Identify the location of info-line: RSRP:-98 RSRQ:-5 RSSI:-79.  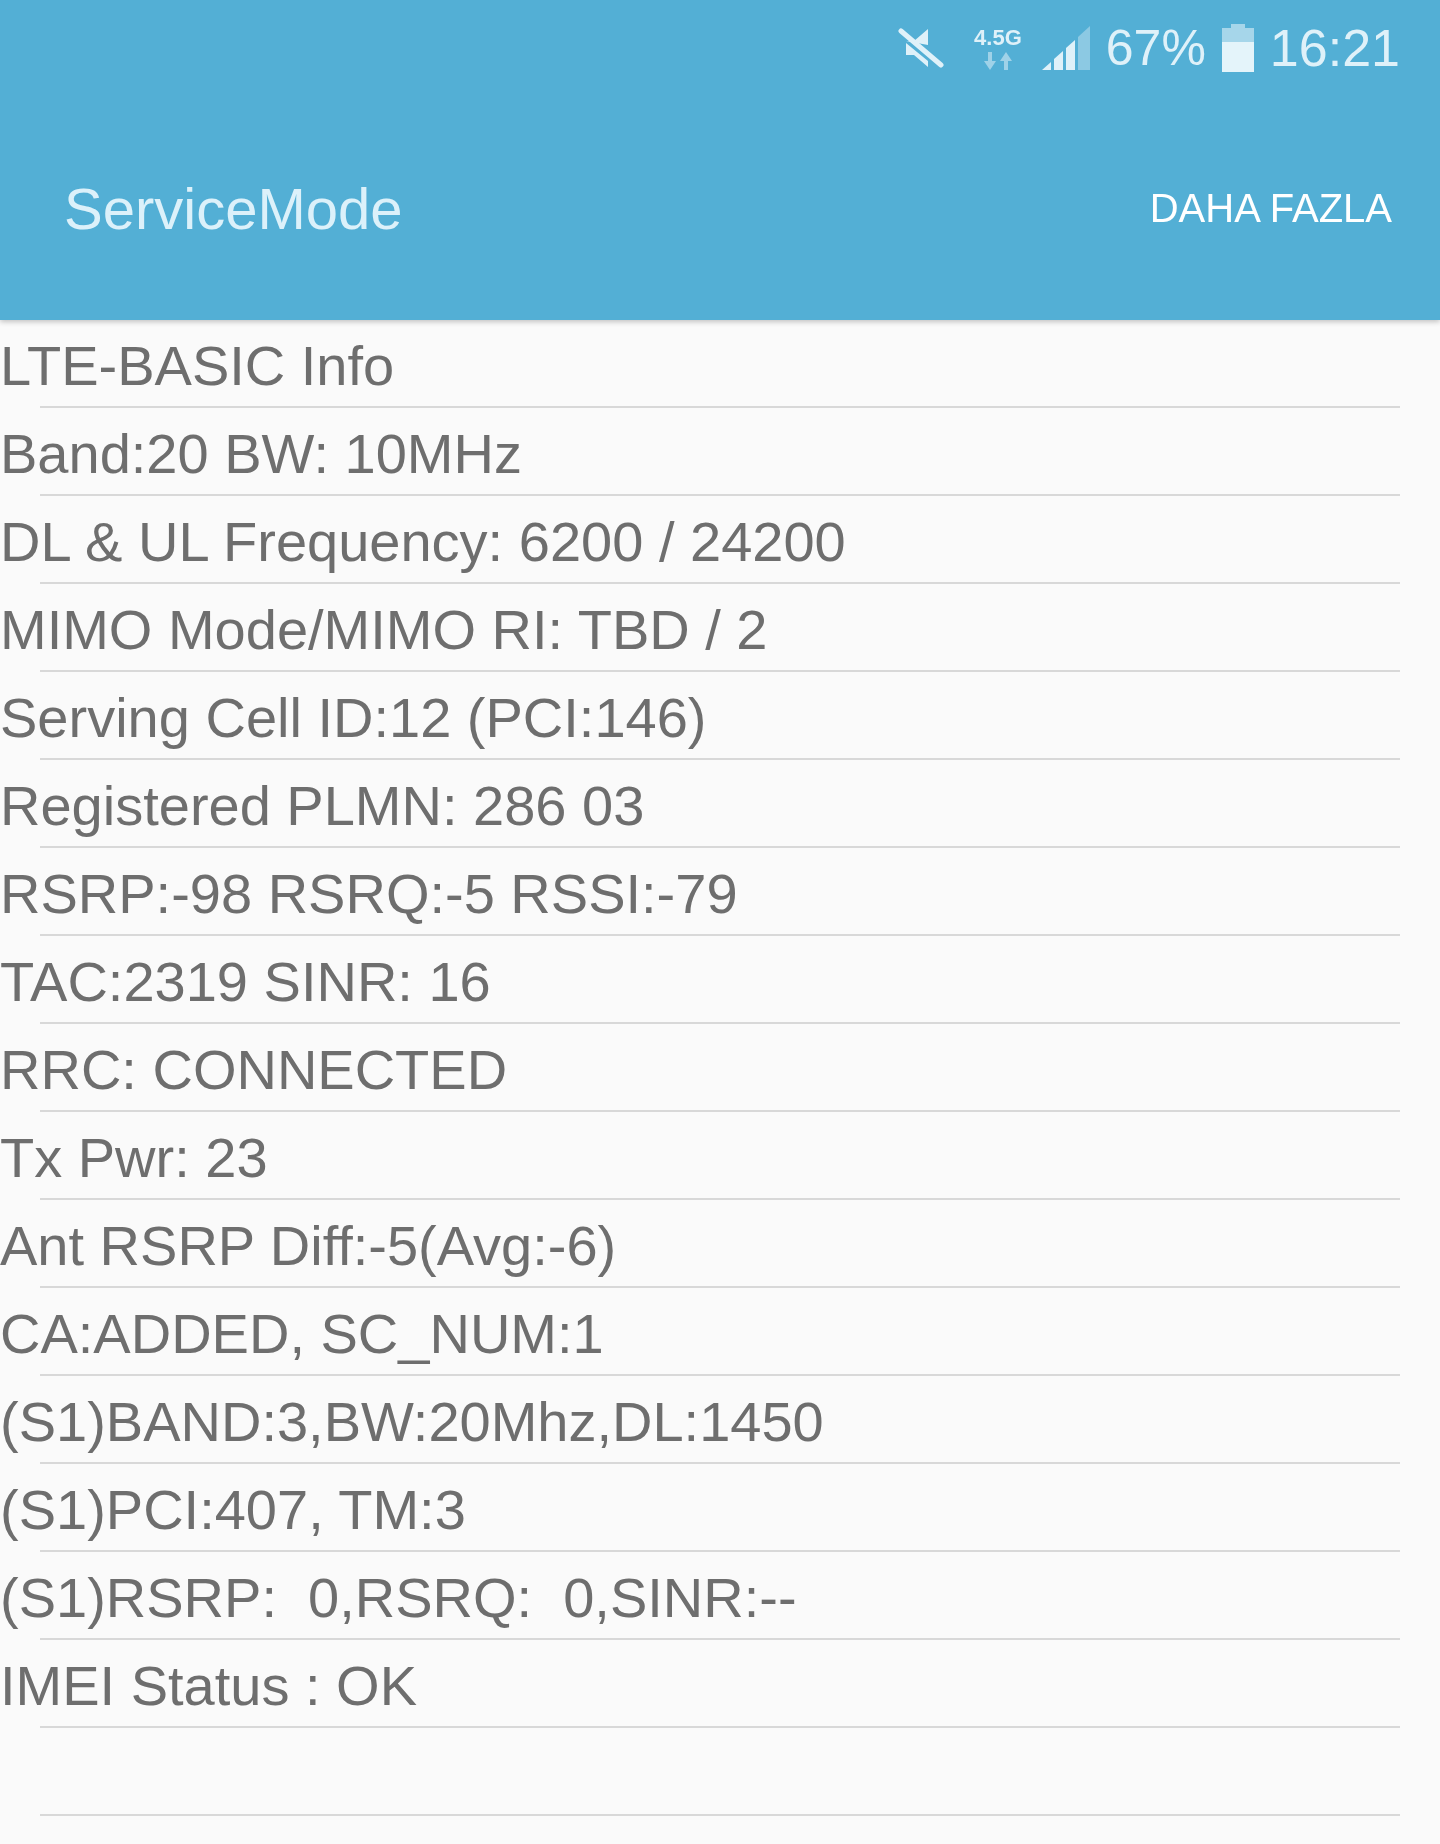
(369, 894).